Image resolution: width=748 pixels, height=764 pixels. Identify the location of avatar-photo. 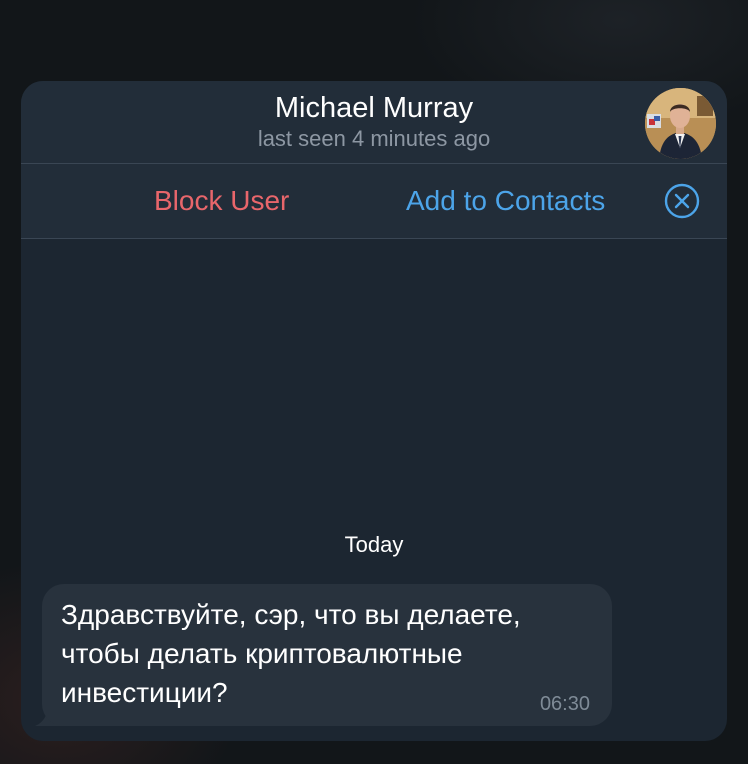
(680, 123).